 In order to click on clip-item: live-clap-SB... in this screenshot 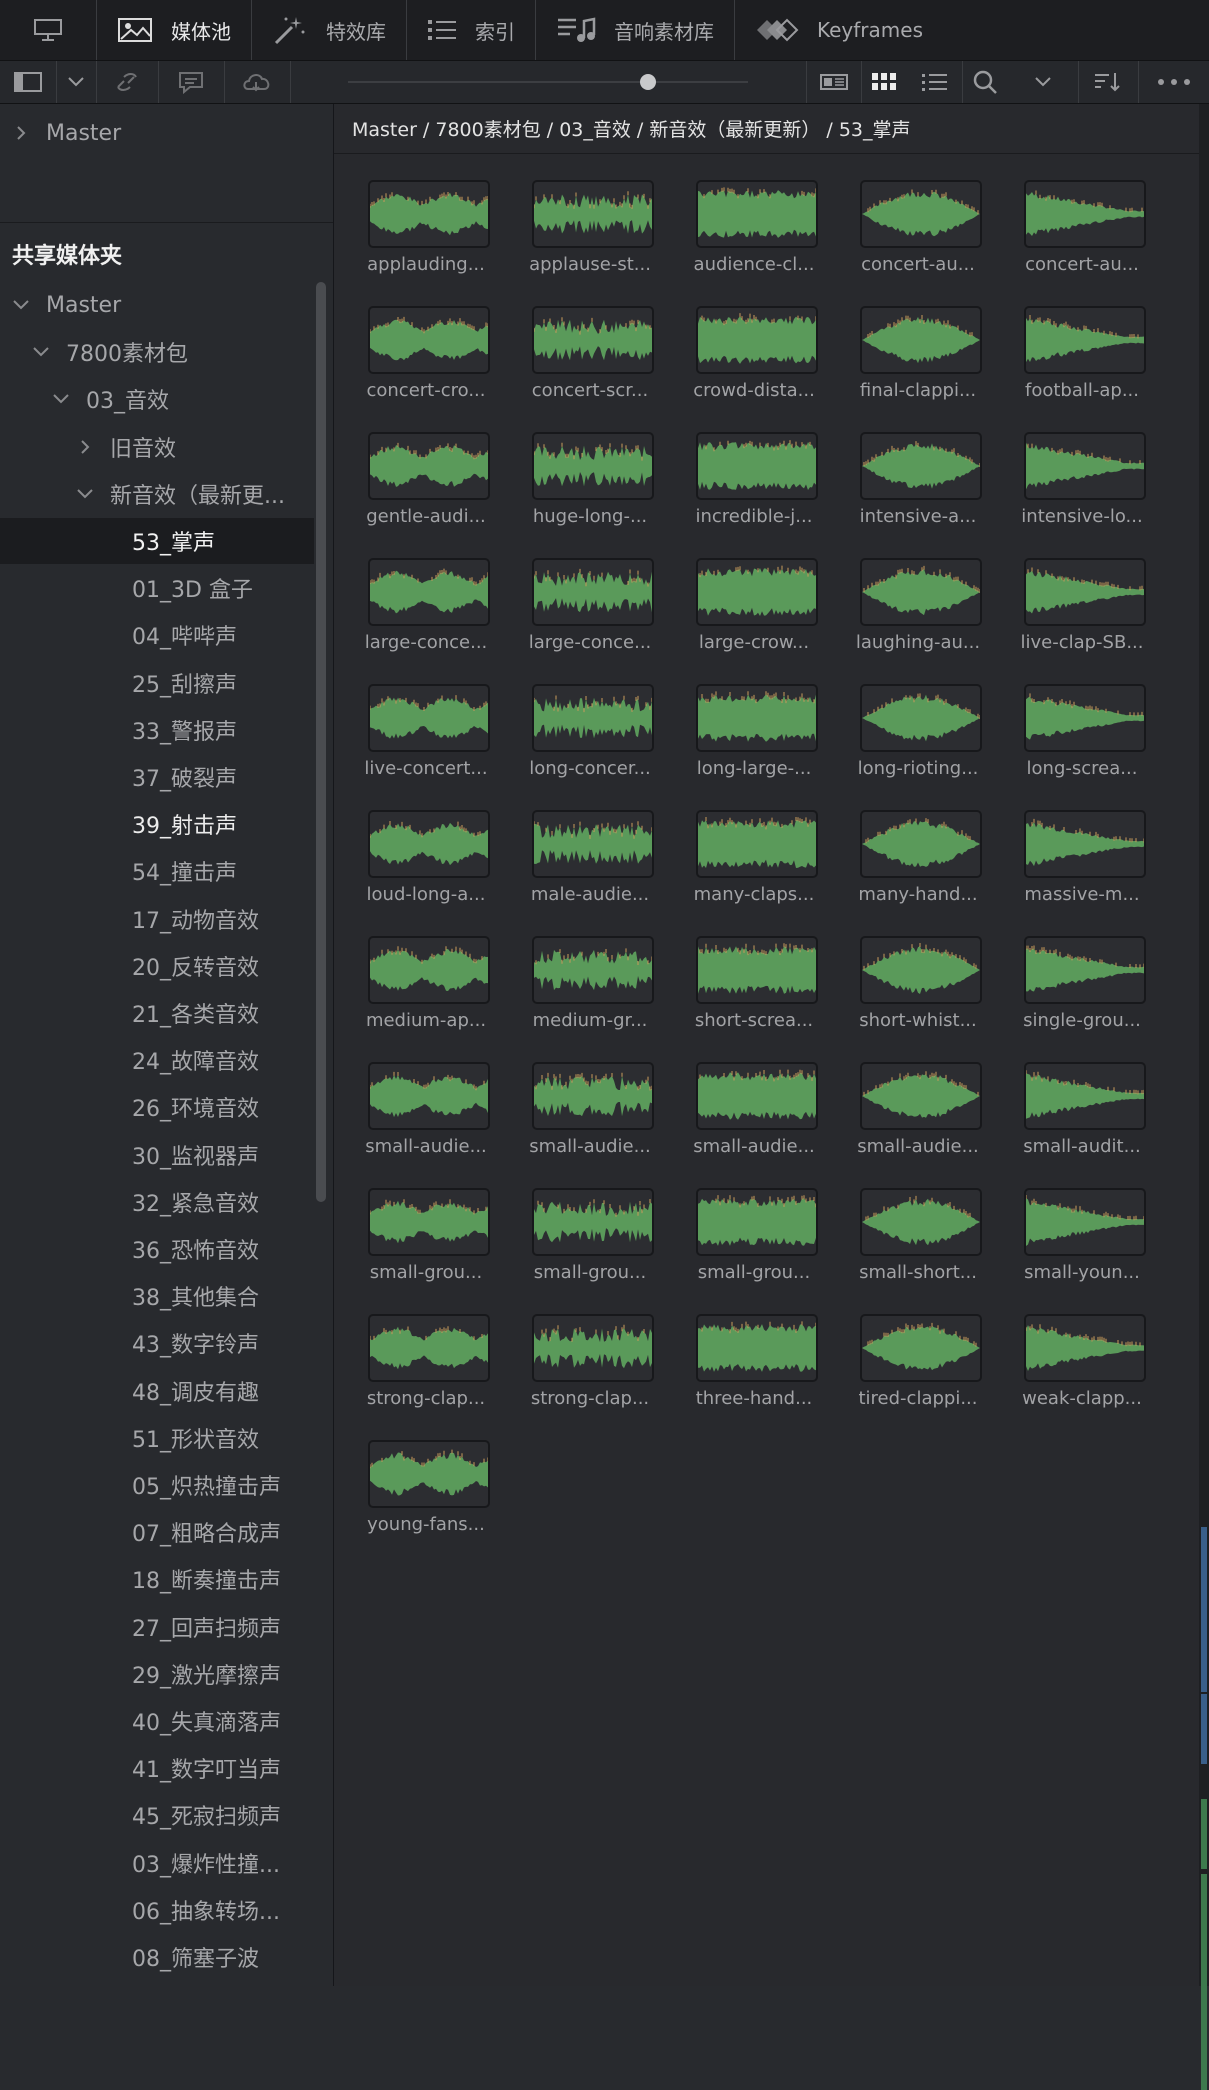, I will do `click(1082, 621)`.